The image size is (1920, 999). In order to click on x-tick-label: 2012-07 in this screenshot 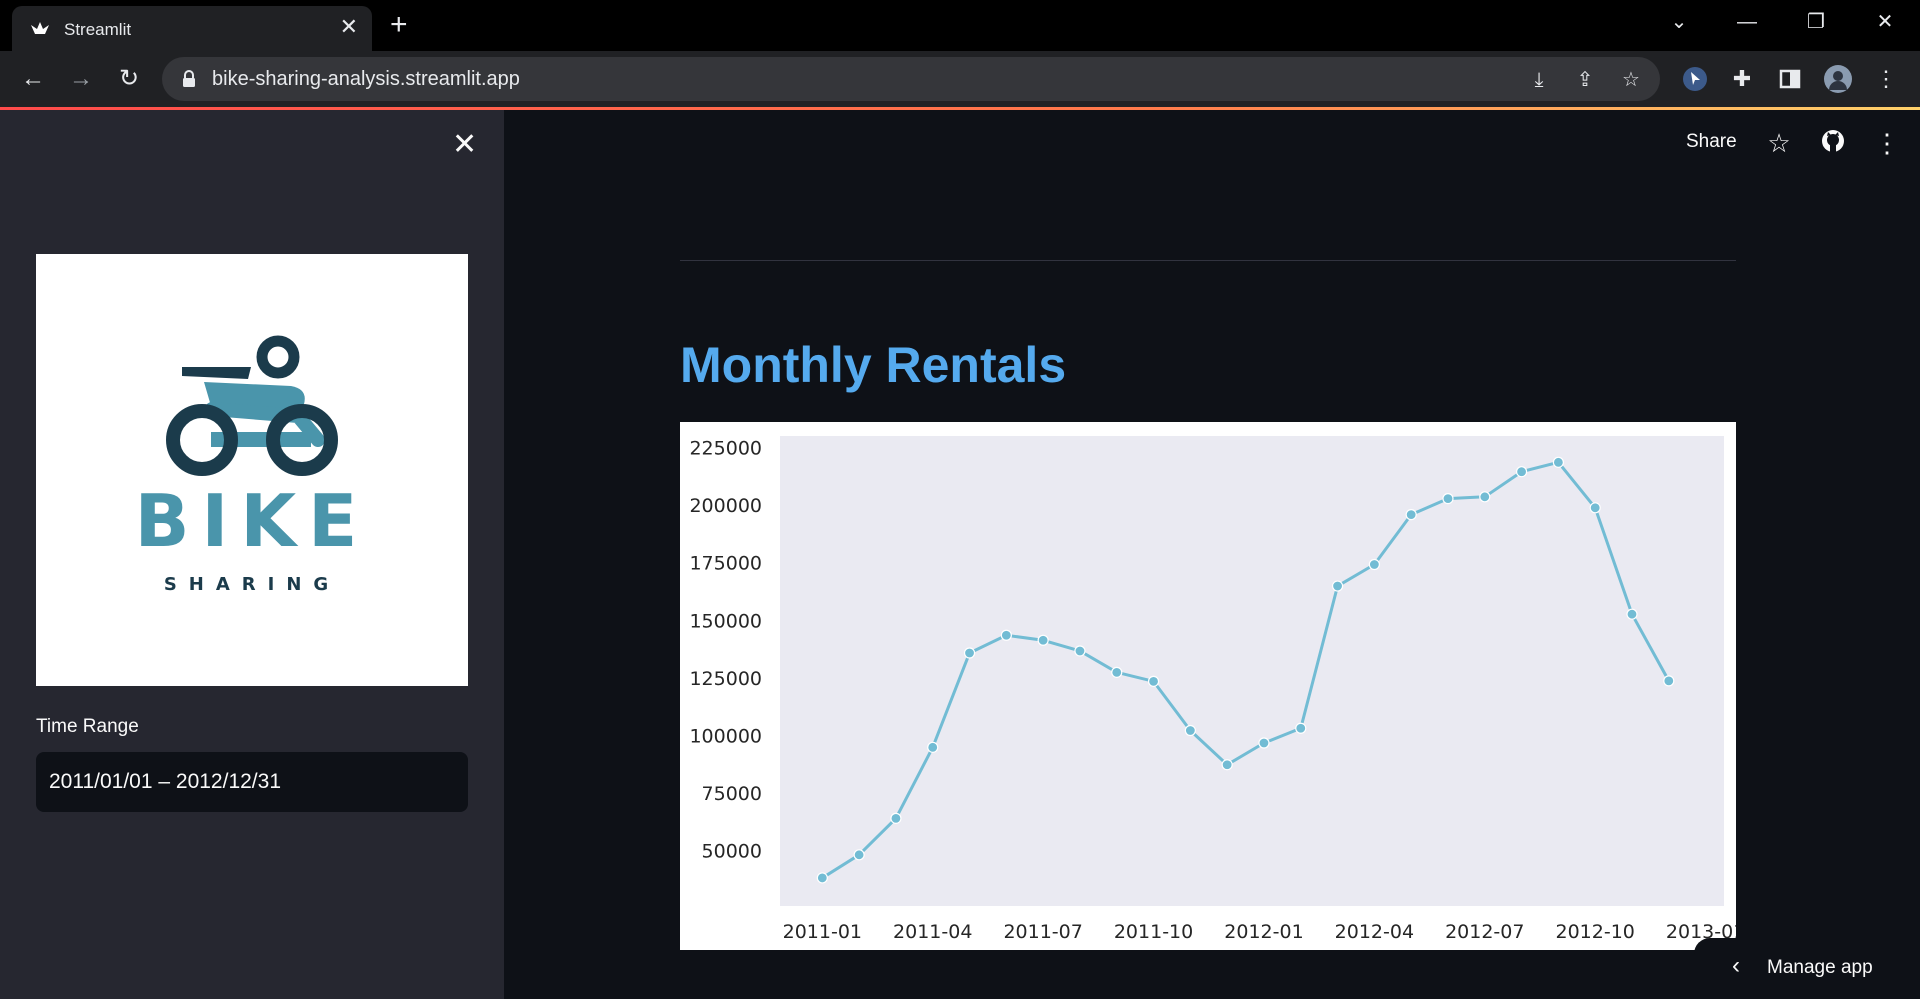, I will do `click(1484, 932)`.